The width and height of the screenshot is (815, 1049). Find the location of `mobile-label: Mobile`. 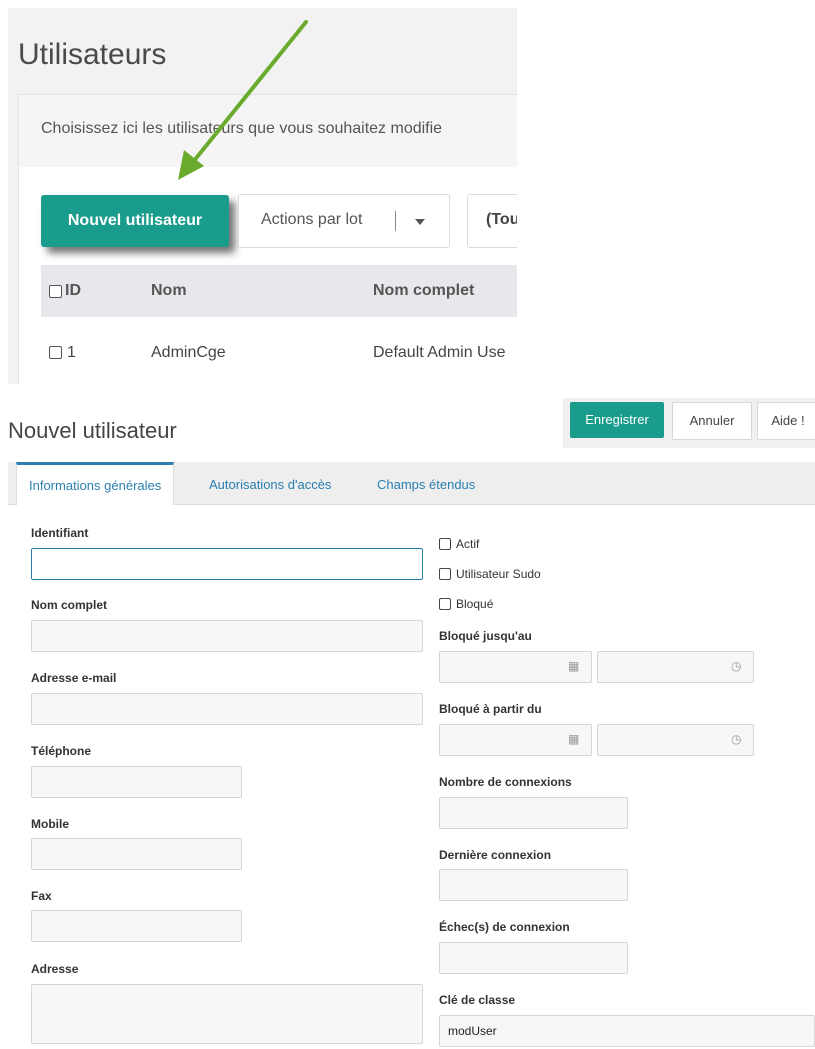

mobile-label: Mobile is located at coordinates (50, 824).